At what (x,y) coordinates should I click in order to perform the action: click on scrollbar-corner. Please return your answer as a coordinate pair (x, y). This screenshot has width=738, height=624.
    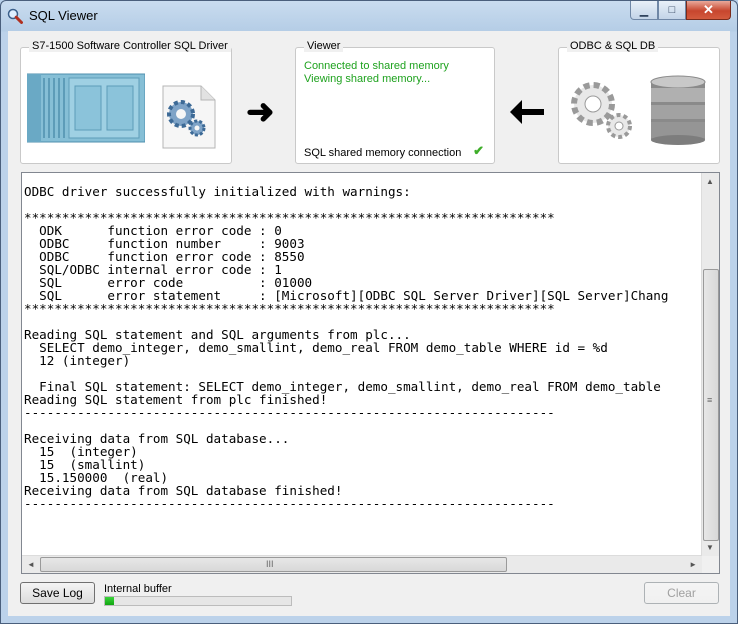
    Looking at the image, I should click on (710, 564).